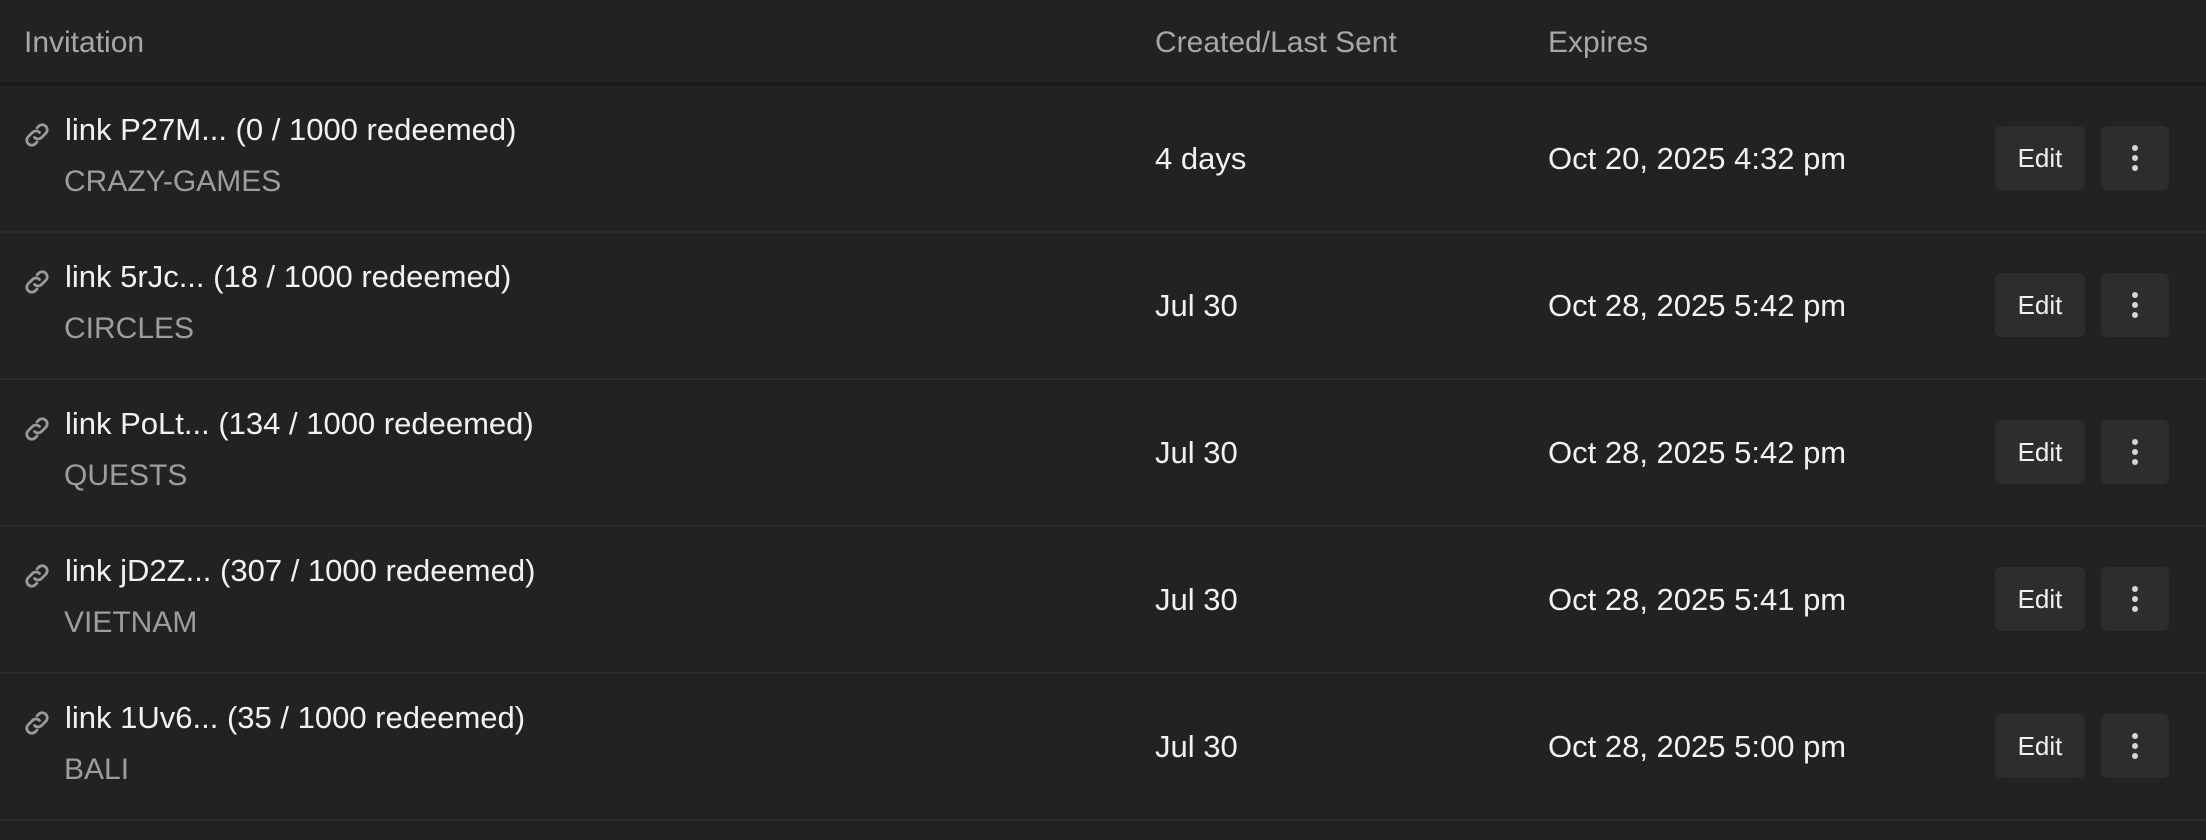 The width and height of the screenshot is (2206, 840). What do you see at coordinates (1697, 746) in the screenshot?
I see `expires-date: Oct 28, 2025 5:00 pm` at bounding box center [1697, 746].